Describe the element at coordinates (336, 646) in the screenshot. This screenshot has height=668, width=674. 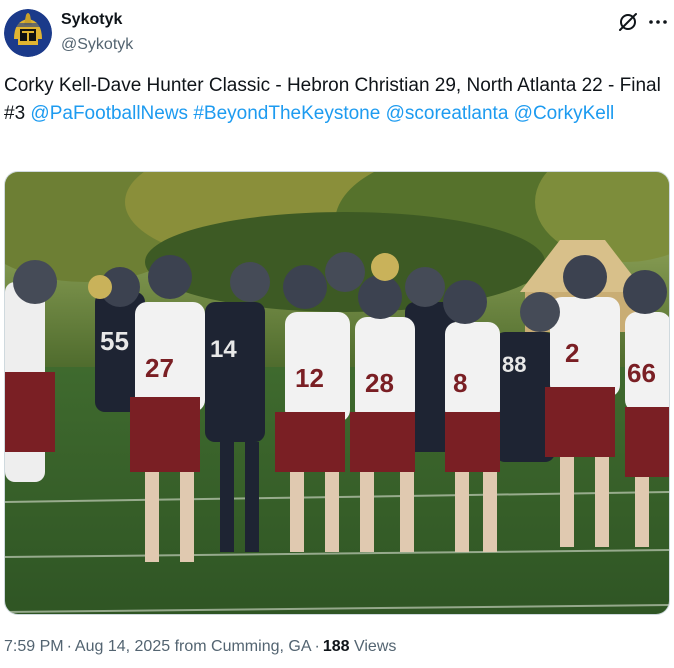
I see `views-count: 188` at that location.